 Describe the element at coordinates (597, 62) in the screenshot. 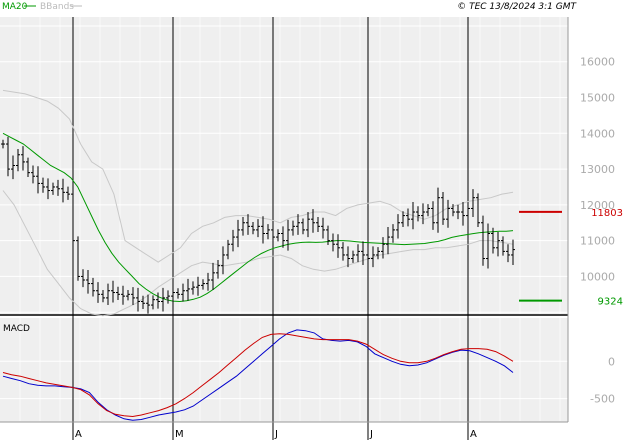

I see `price-y-tick-label: 16000` at that location.